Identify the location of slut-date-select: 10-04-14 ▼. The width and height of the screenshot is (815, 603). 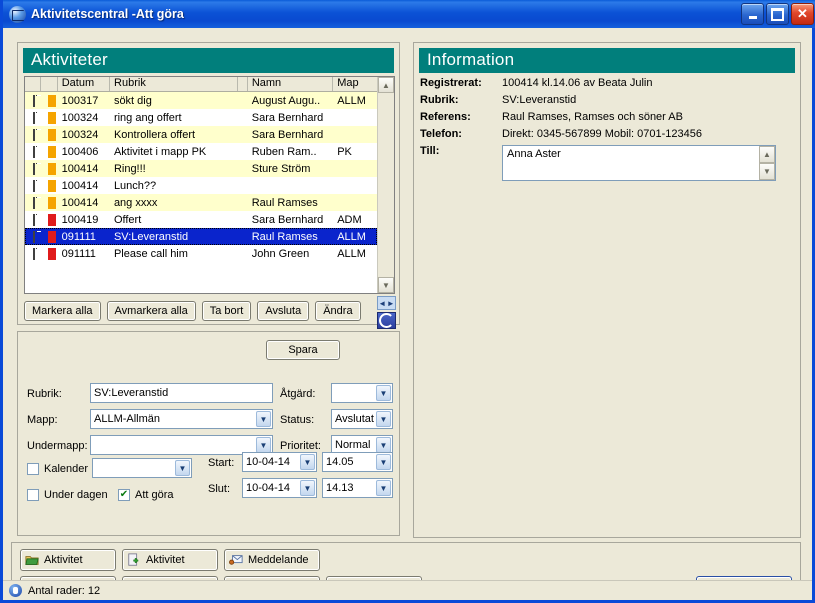
(279, 488).